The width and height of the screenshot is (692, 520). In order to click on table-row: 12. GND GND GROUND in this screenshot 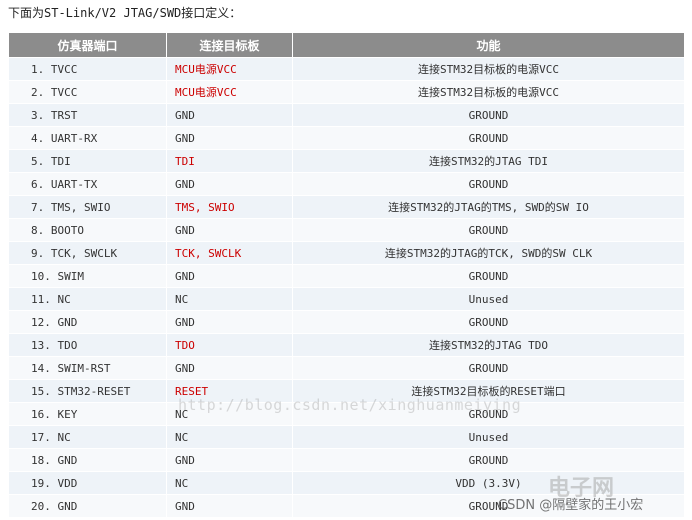, I will do `click(346, 322)`.